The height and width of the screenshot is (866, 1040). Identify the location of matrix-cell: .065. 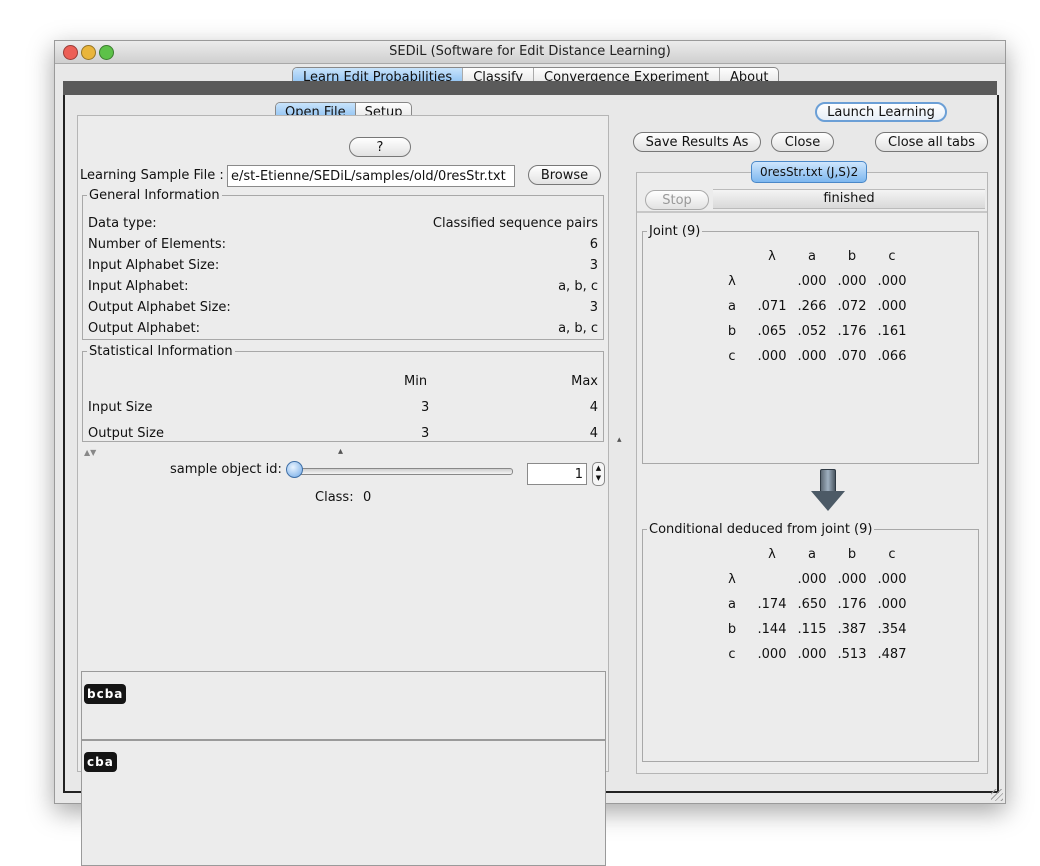
(772, 331).